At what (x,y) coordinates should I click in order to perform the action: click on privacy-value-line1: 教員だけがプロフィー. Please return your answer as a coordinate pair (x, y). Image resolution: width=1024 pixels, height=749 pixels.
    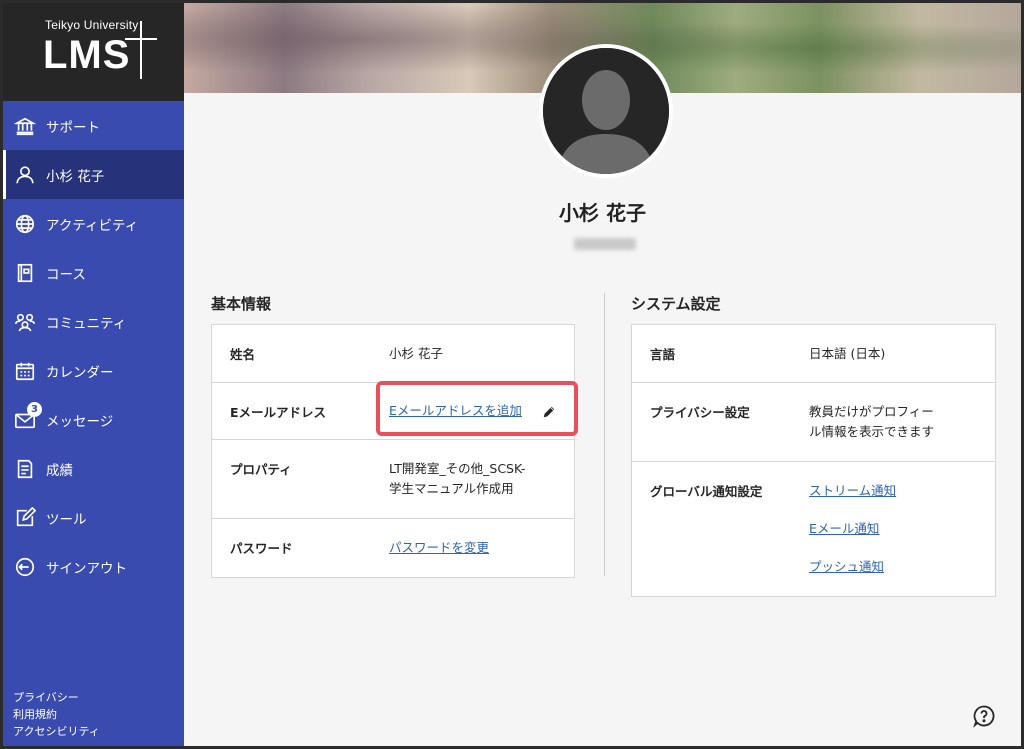
    Looking at the image, I should click on (871, 411).